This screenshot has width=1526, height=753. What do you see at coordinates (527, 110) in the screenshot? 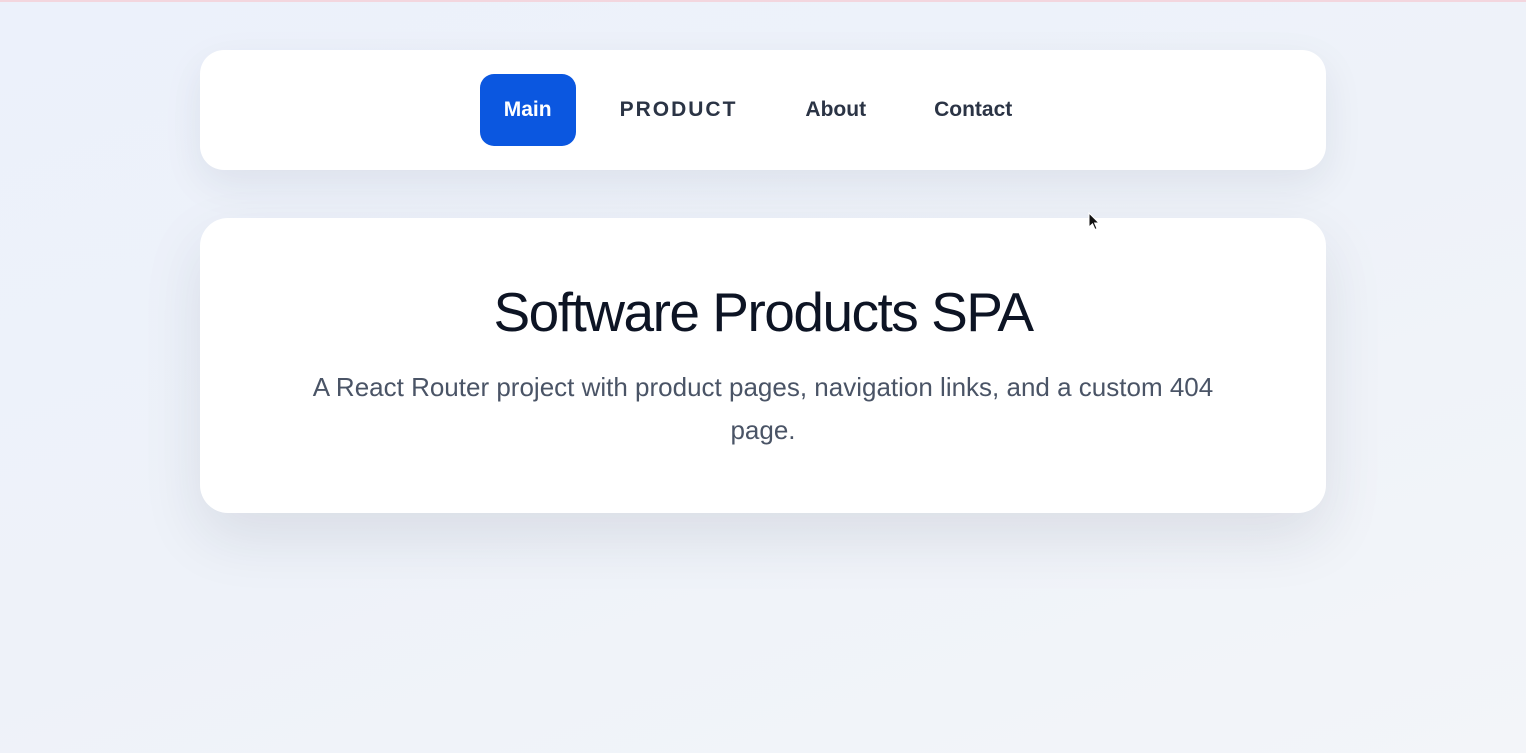
I see `nav-link-main: Main` at bounding box center [527, 110].